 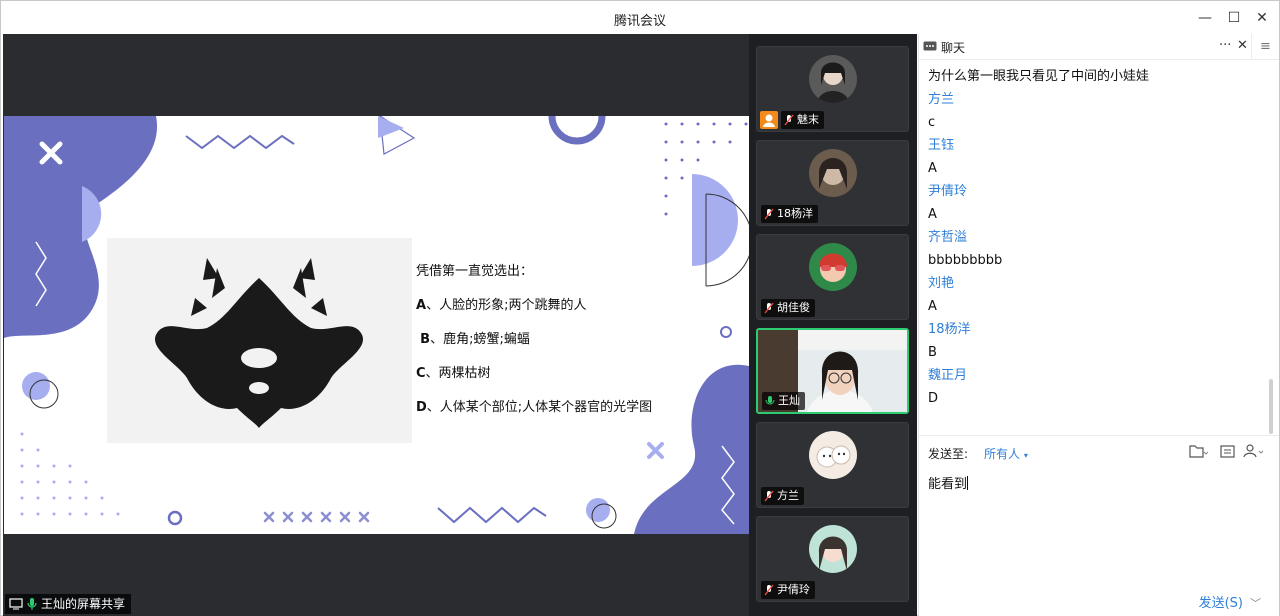 What do you see at coordinates (941, 145) in the screenshot?
I see `chat-sender: 王钰` at bounding box center [941, 145].